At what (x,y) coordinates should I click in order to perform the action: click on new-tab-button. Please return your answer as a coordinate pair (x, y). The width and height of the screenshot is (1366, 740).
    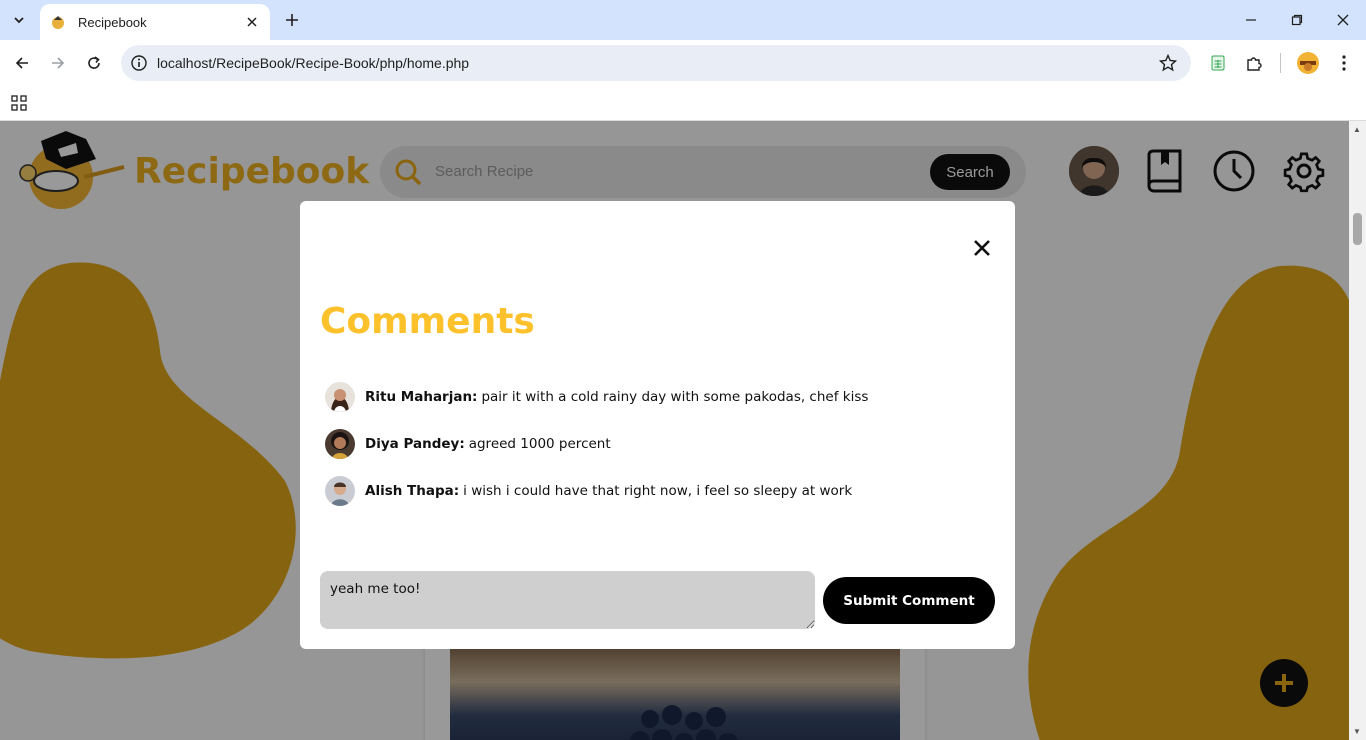
    Looking at the image, I should click on (292, 20).